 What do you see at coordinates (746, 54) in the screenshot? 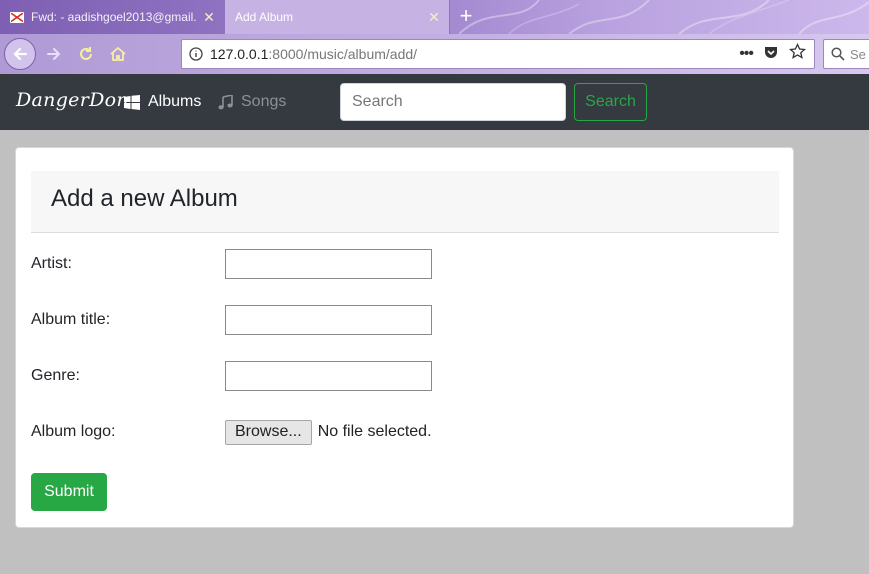
I see `more-actions-icon: •••` at bounding box center [746, 54].